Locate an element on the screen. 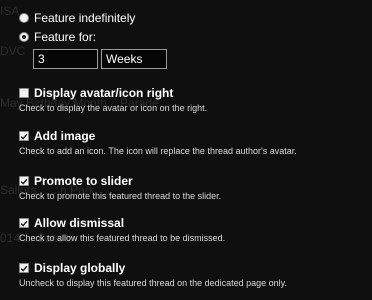 The image size is (372, 300). background-text: DVC is located at coordinates (13, 51).